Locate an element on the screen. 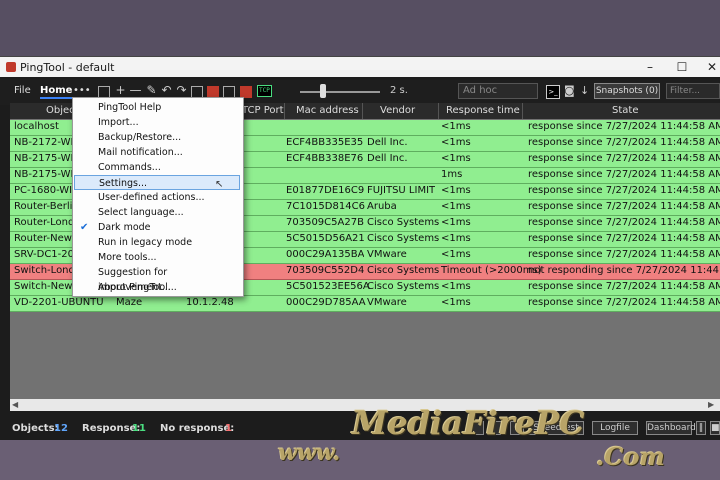 Image resolution: width=720 pixels, height=480 pixels. remove-icon: — is located at coordinates (135, 90).